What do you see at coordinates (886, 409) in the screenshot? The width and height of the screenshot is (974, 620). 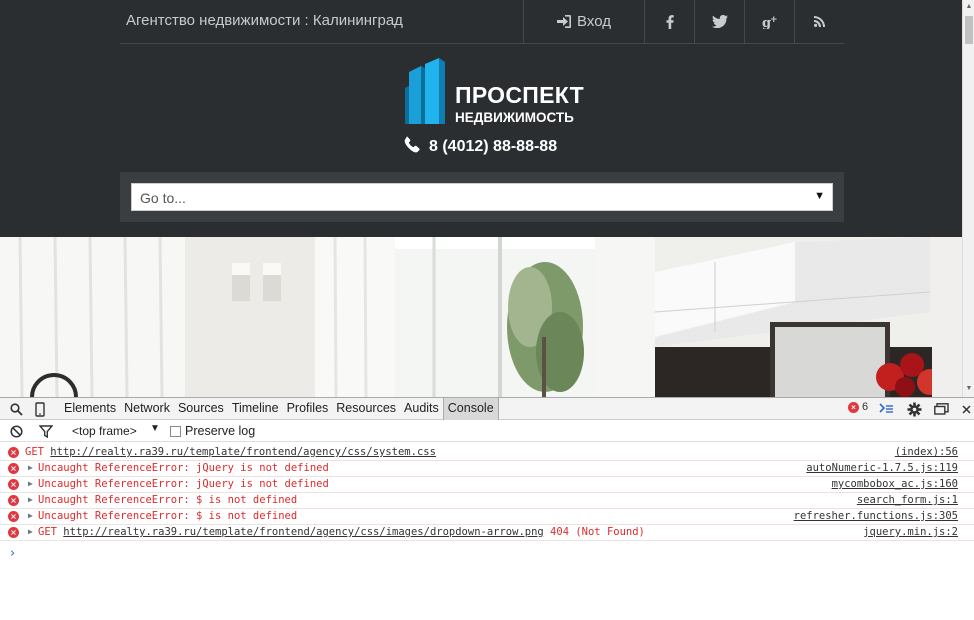 I see `drawer-toggle-icon` at bounding box center [886, 409].